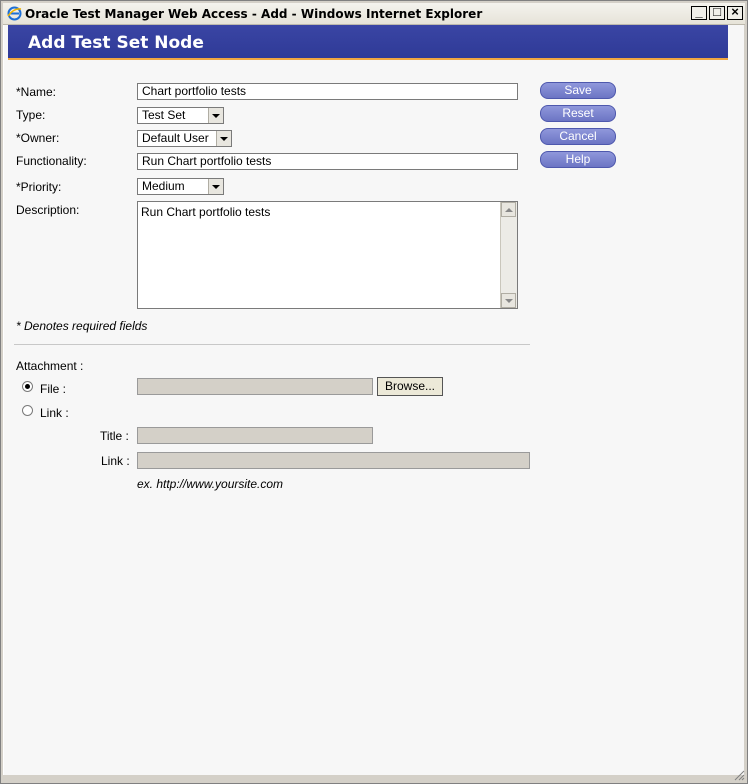  I want to click on close-button: ×, so click(735, 12).